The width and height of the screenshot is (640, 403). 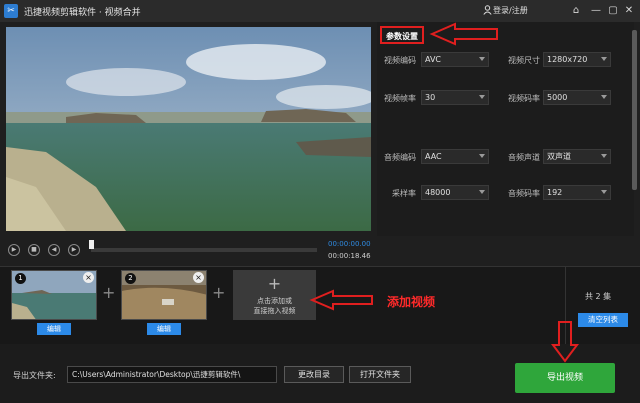 I want to click on app-icon: ✂, so click(x=11, y=11).